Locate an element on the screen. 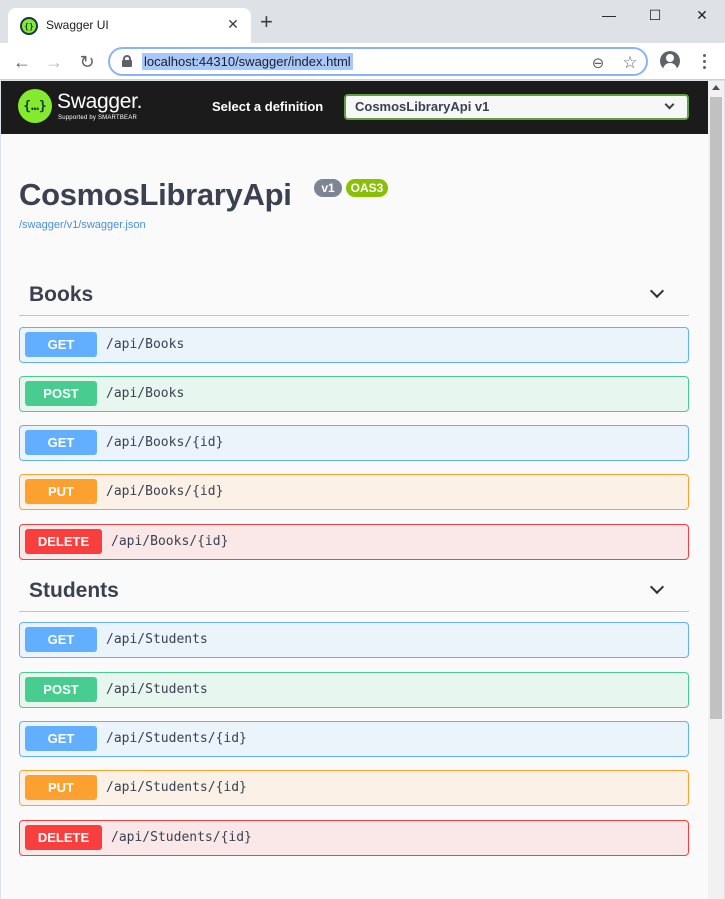 The image size is (725, 899). definition-select: CosmosLibraryApi v1 is located at coordinates (516, 107).